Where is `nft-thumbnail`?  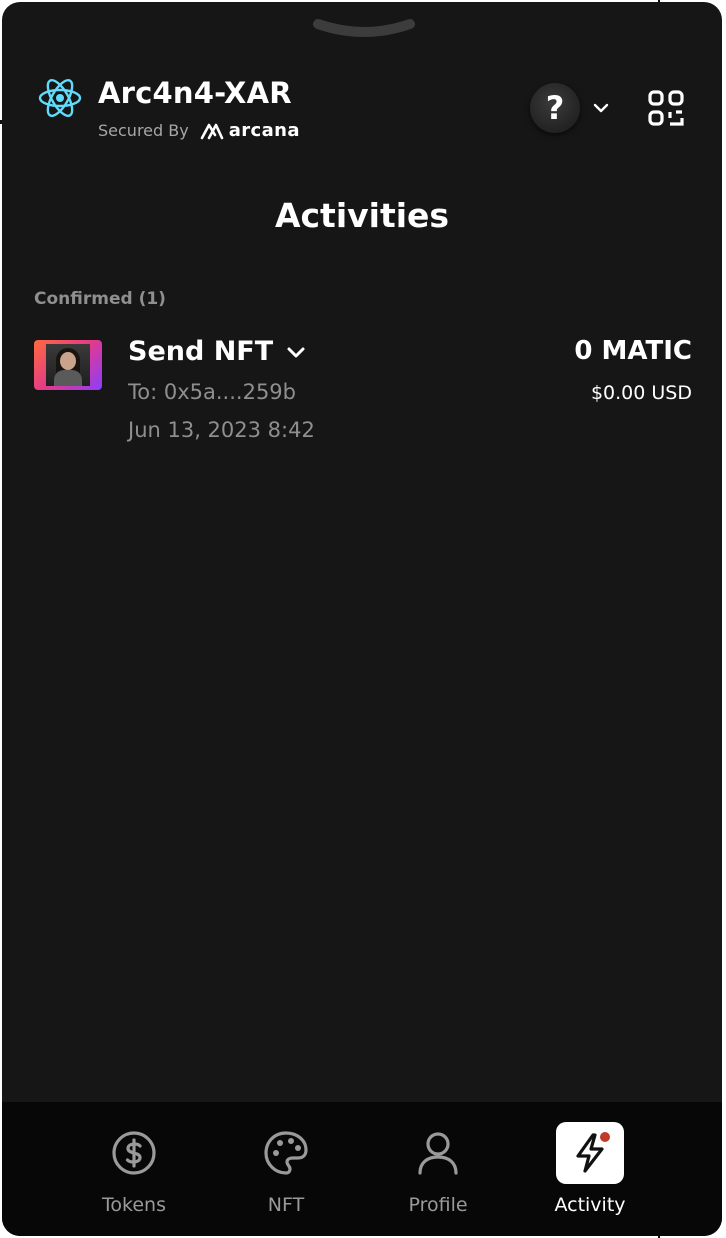
nft-thumbnail is located at coordinates (68, 365).